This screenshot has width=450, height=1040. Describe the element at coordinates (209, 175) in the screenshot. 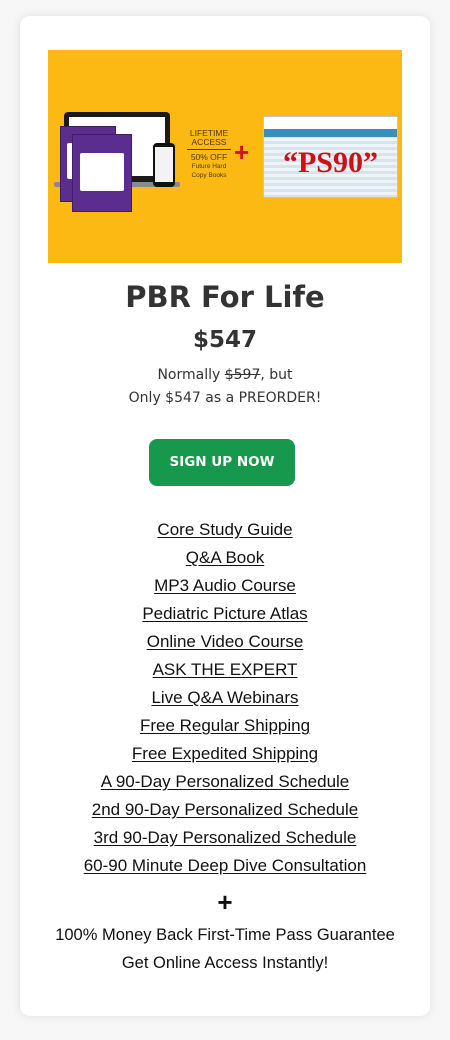

I see `promo-line-books: Copy Books` at that location.